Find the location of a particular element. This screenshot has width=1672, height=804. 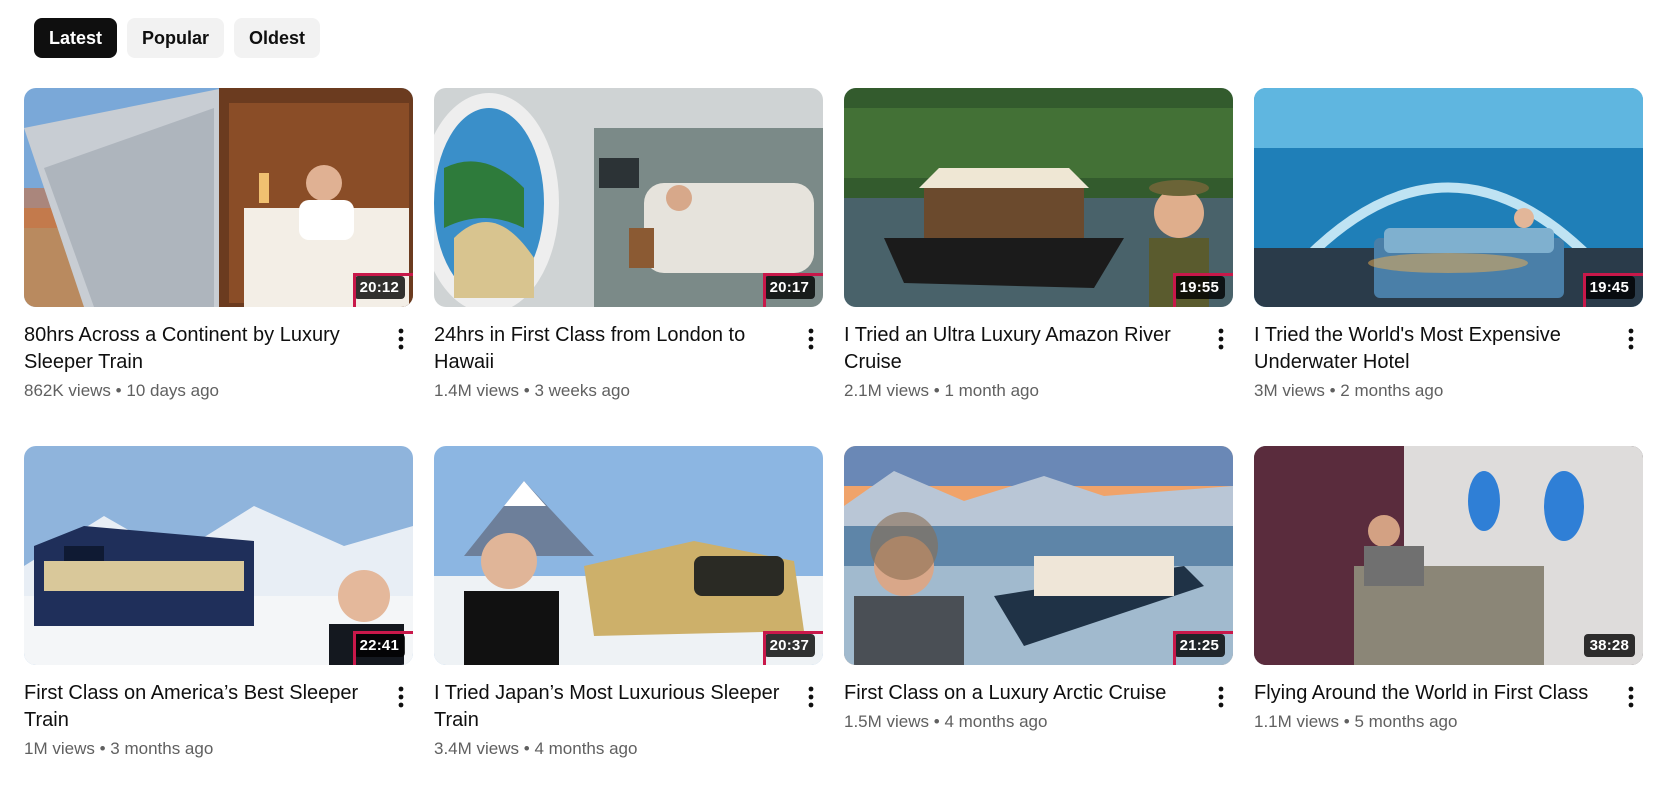

video-meta: 862K views • 10 days ago is located at coordinates (201, 391).